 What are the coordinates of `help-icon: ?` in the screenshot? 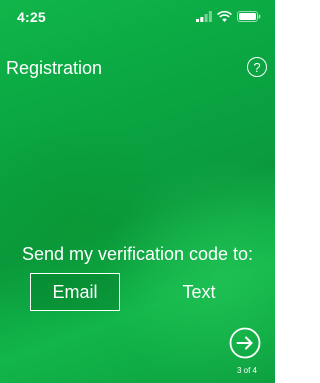 It's located at (257, 67).